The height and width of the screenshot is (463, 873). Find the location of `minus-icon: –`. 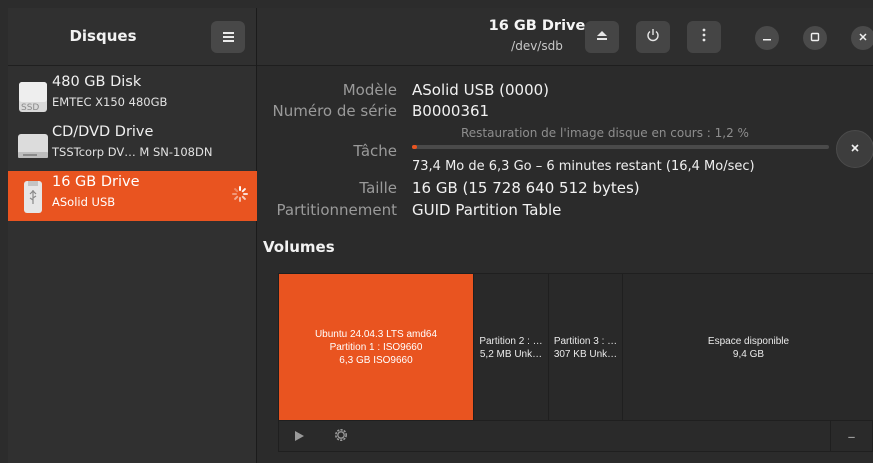

minus-icon: – is located at coordinates (851, 436).